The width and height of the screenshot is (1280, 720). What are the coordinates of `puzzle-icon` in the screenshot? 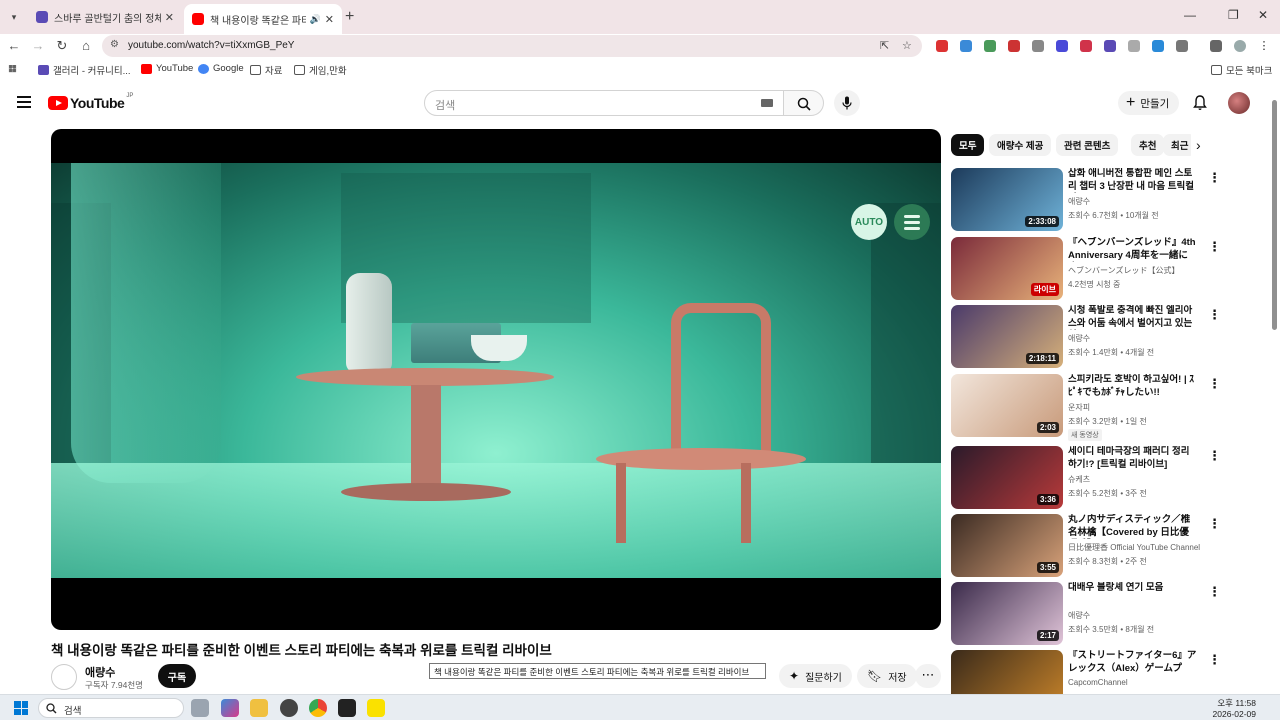 It's located at (1182, 46).